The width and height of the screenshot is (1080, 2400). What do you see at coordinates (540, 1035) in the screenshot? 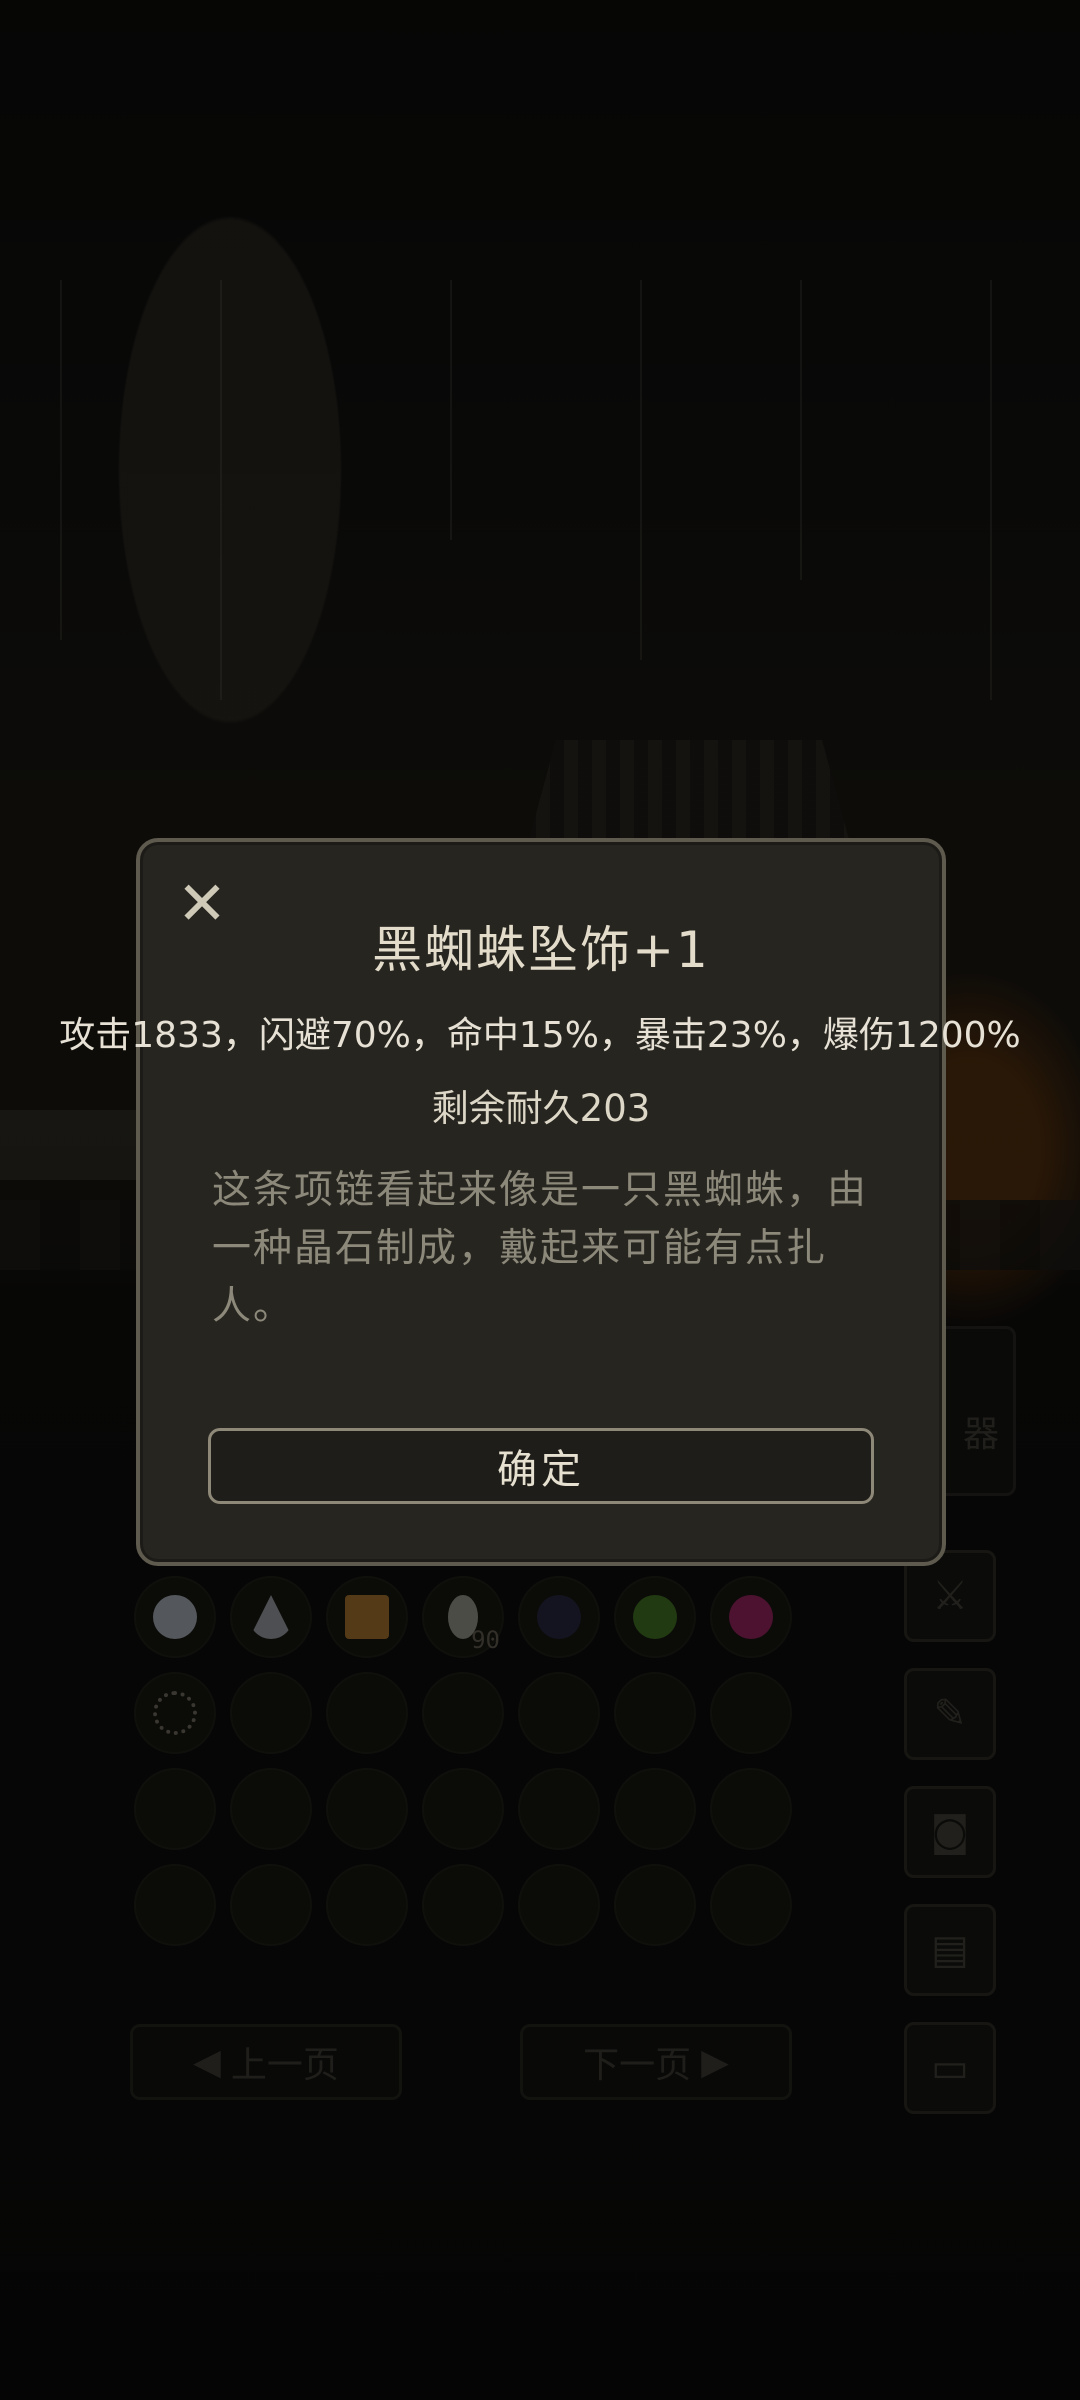
I see `item-stats: 攻击1833，闪避70%，命中15%，暴击23%，爆伤1200%` at bounding box center [540, 1035].